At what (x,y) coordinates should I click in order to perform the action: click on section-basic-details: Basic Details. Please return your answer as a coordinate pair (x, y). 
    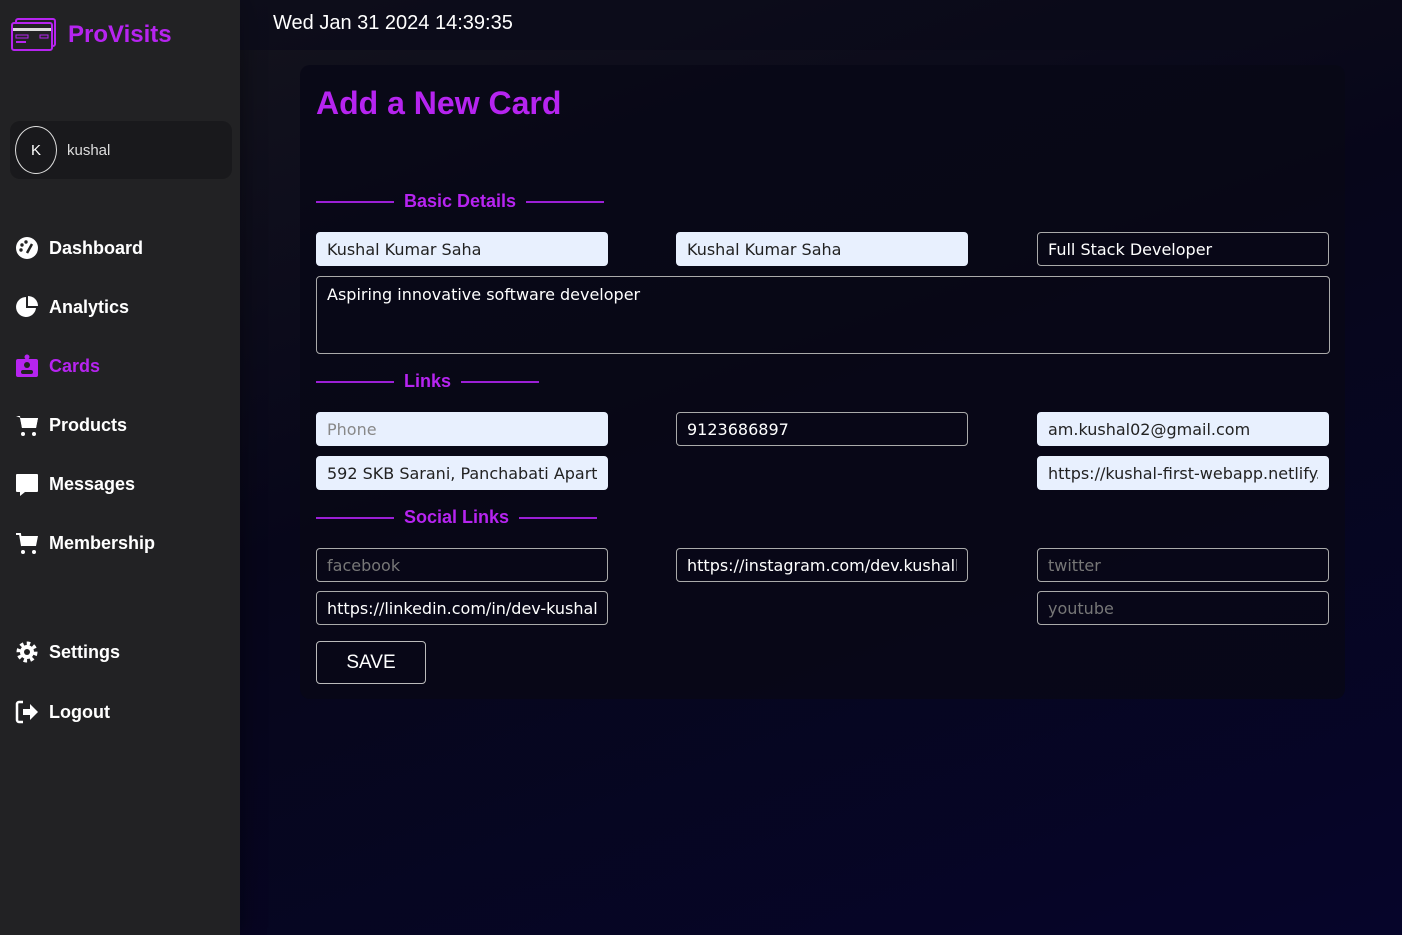
    Looking at the image, I should click on (460, 201).